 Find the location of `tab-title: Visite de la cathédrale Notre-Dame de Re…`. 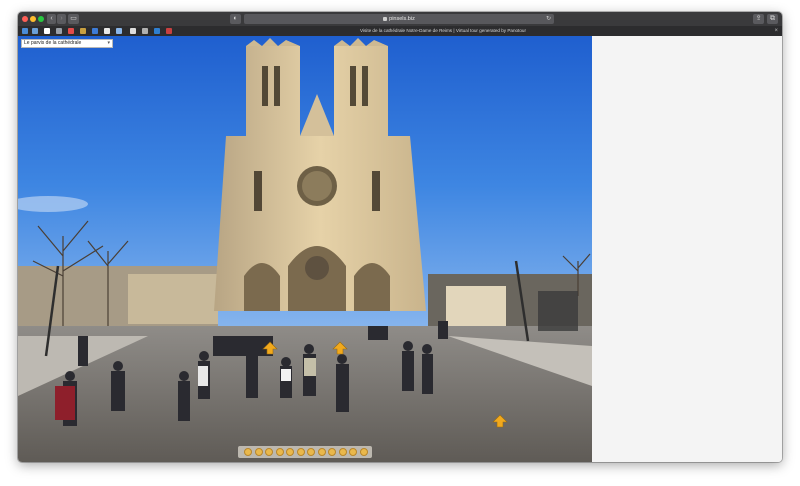

tab-title: Visite de la cathédrale Notre-Dame de Re… is located at coordinates (480, 31).